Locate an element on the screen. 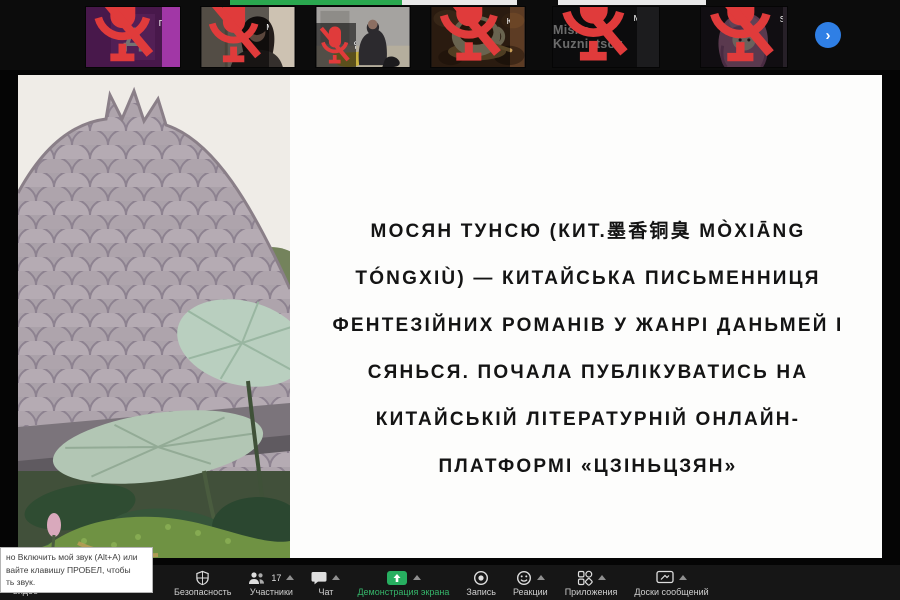 Image resolution: width=900 pixels, height=600 pixels. whiteboard-icon is located at coordinates (665, 577).